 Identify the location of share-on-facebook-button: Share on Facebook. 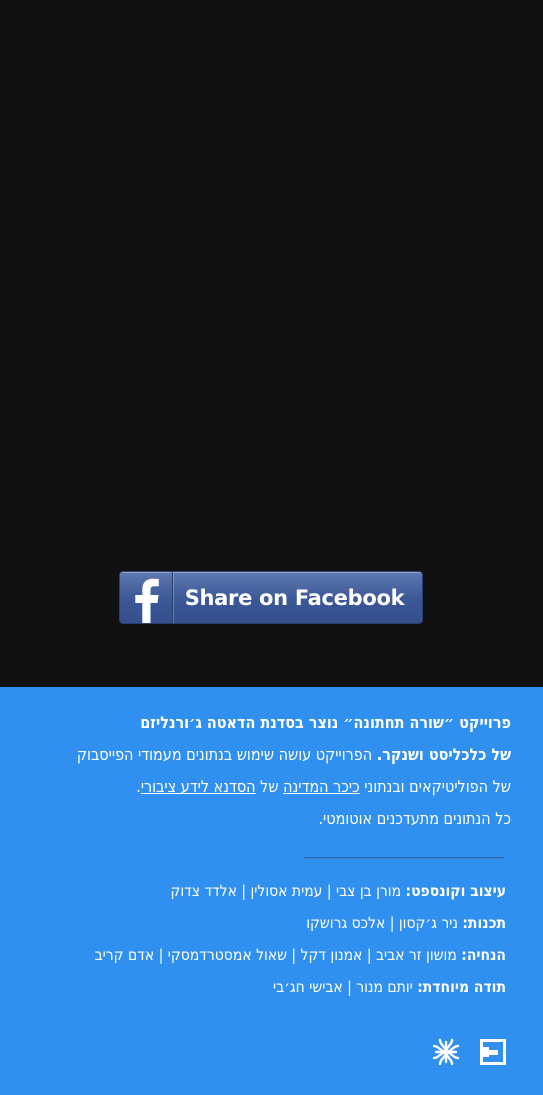
(271, 597).